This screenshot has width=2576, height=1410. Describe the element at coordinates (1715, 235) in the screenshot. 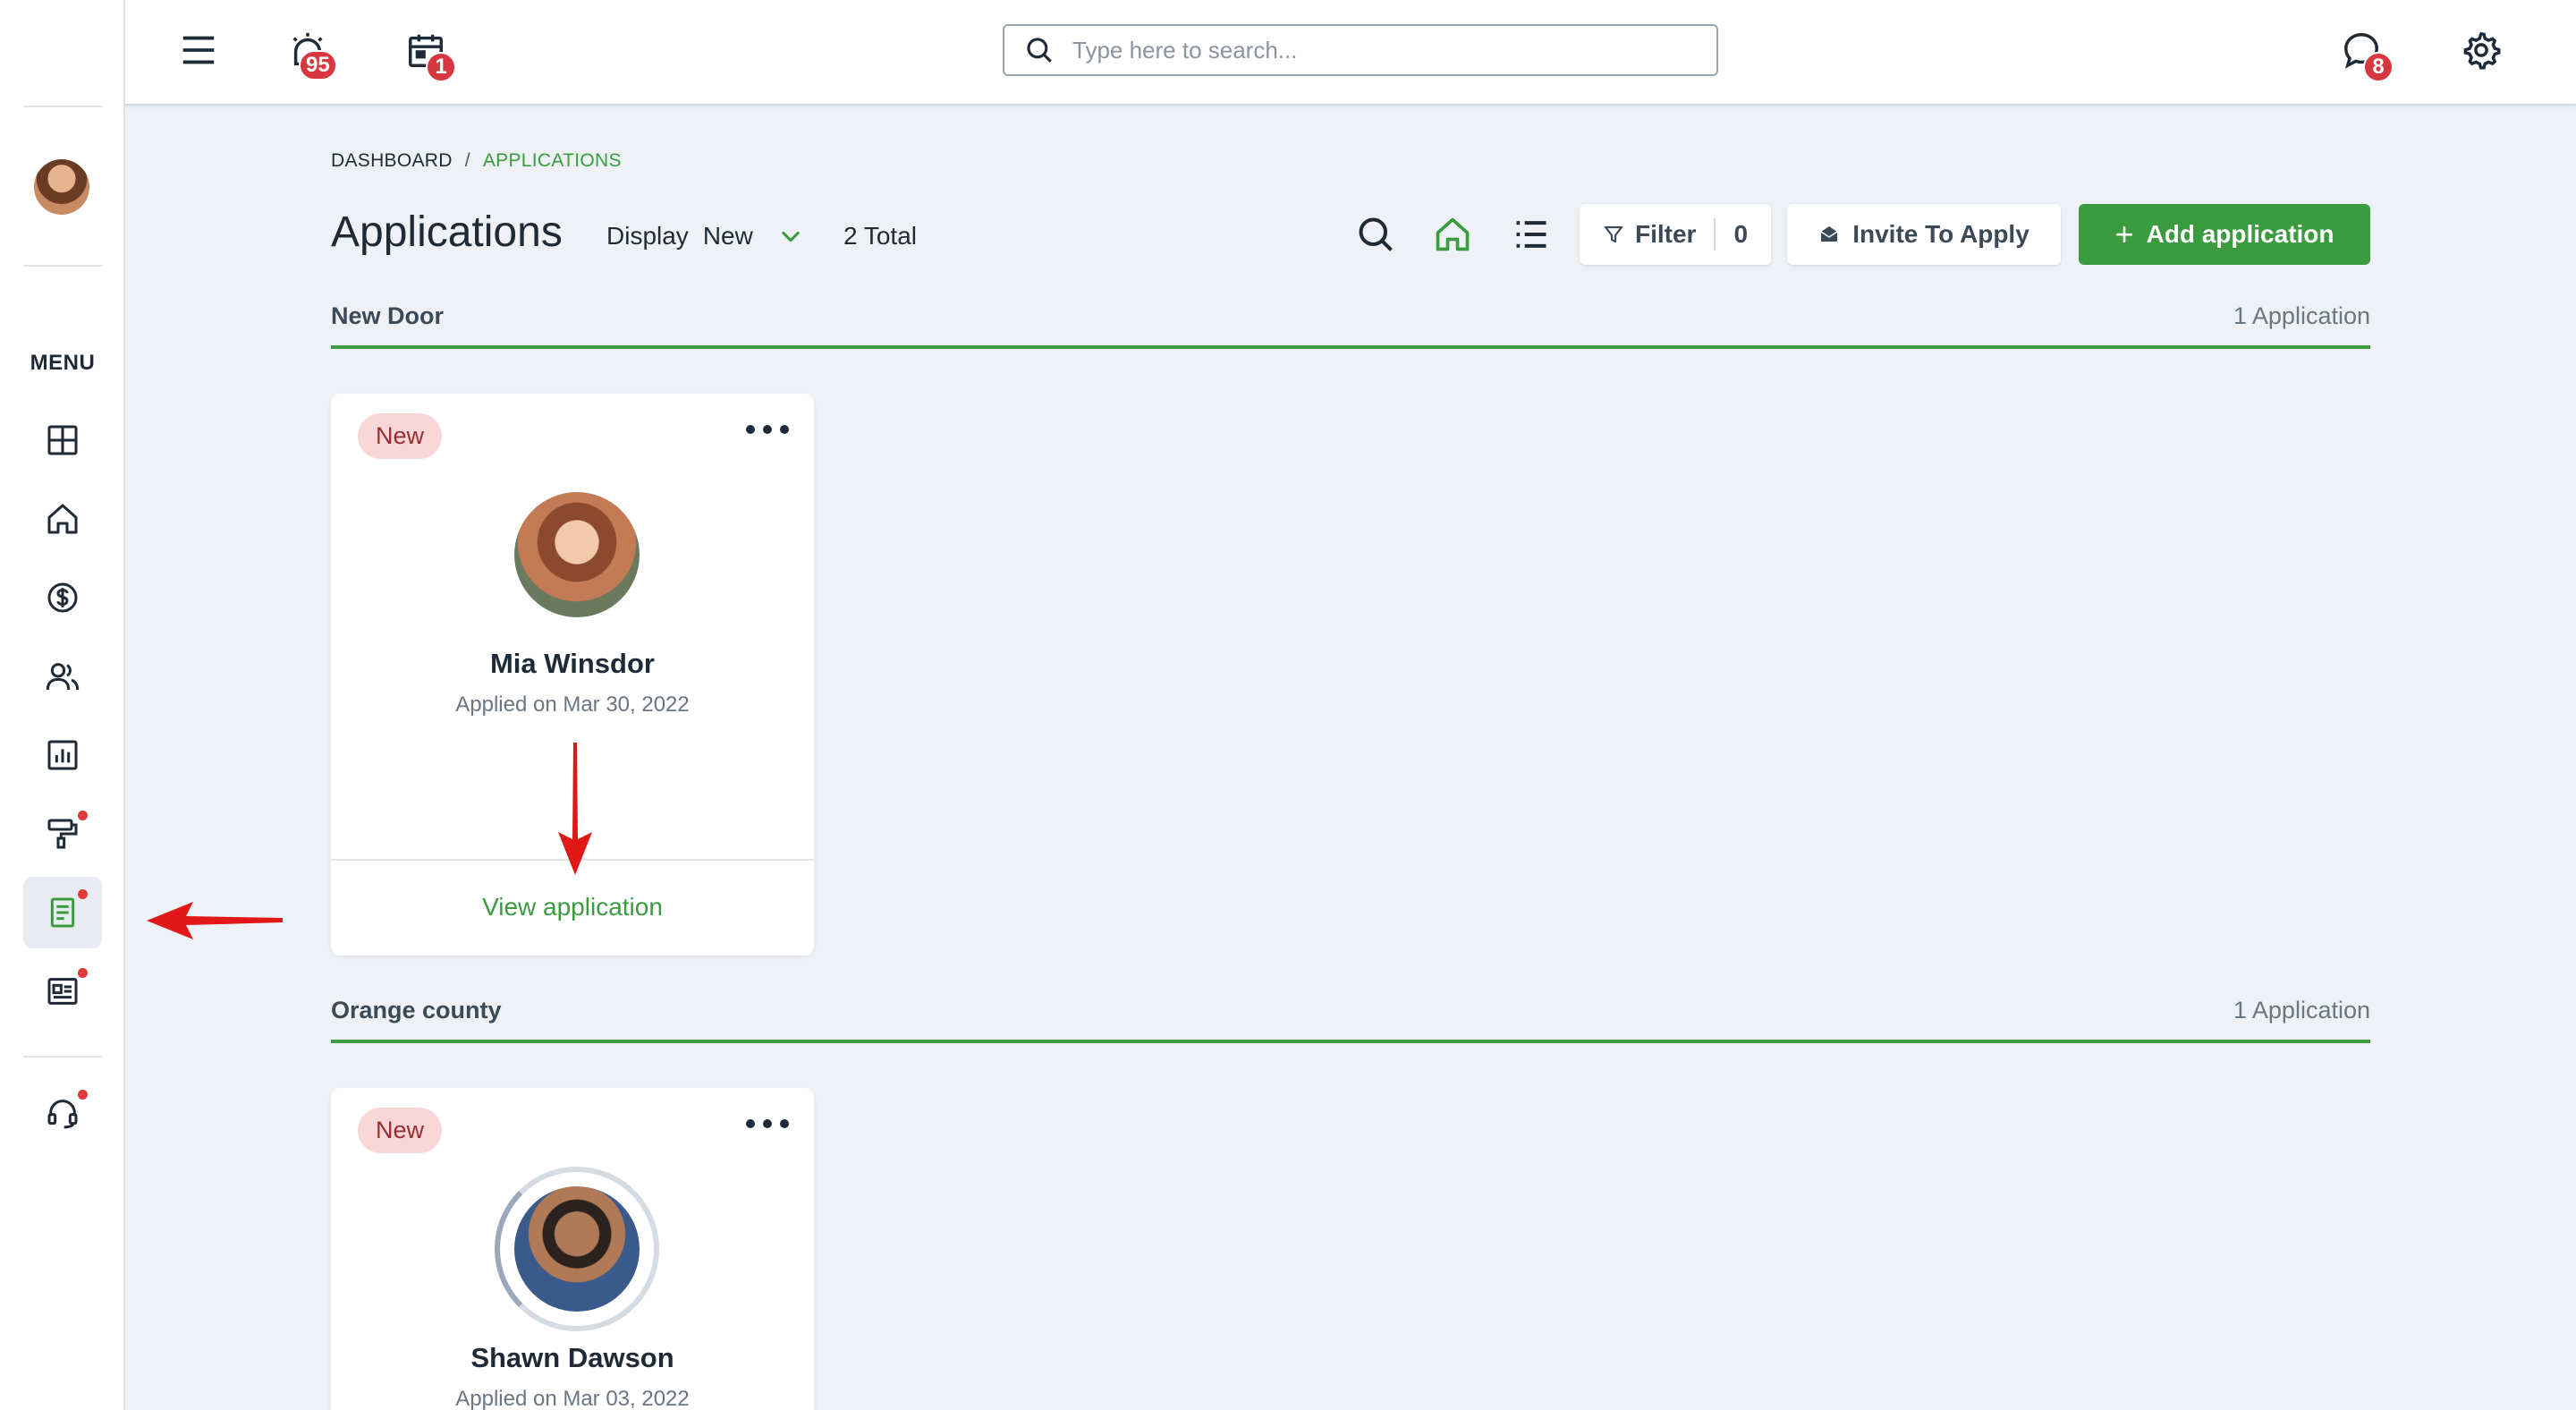

I see `filter-divider` at that location.